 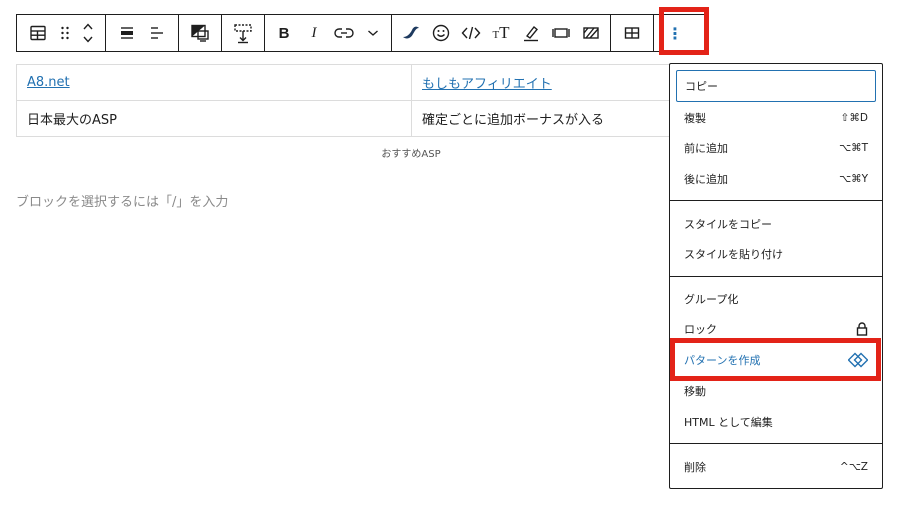 I want to click on keyboard-button, so click(x=561, y=33).